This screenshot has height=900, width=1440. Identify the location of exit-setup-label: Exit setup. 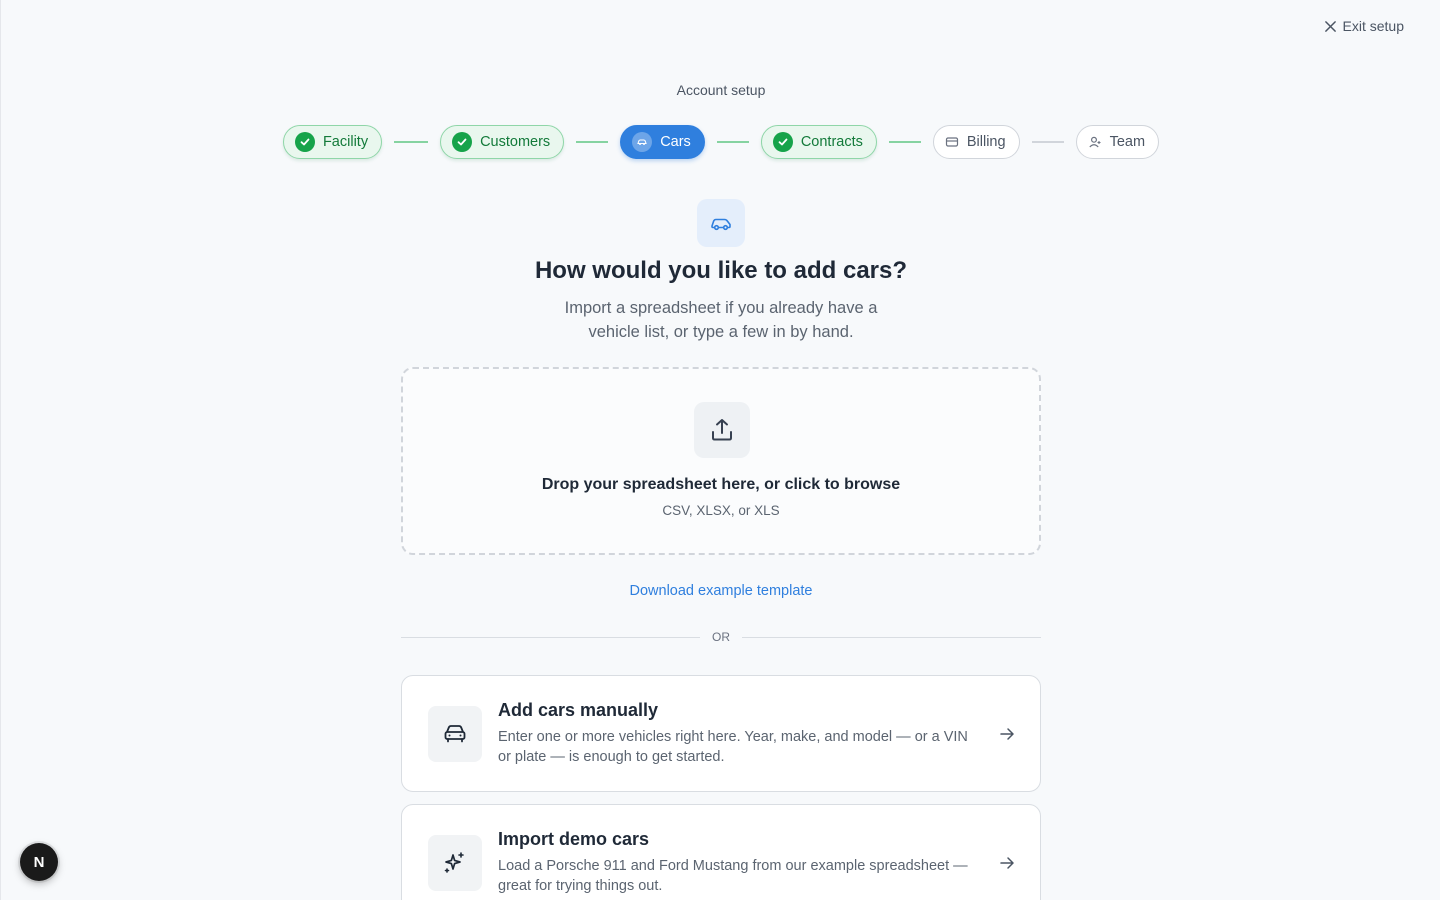
(1373, 26).